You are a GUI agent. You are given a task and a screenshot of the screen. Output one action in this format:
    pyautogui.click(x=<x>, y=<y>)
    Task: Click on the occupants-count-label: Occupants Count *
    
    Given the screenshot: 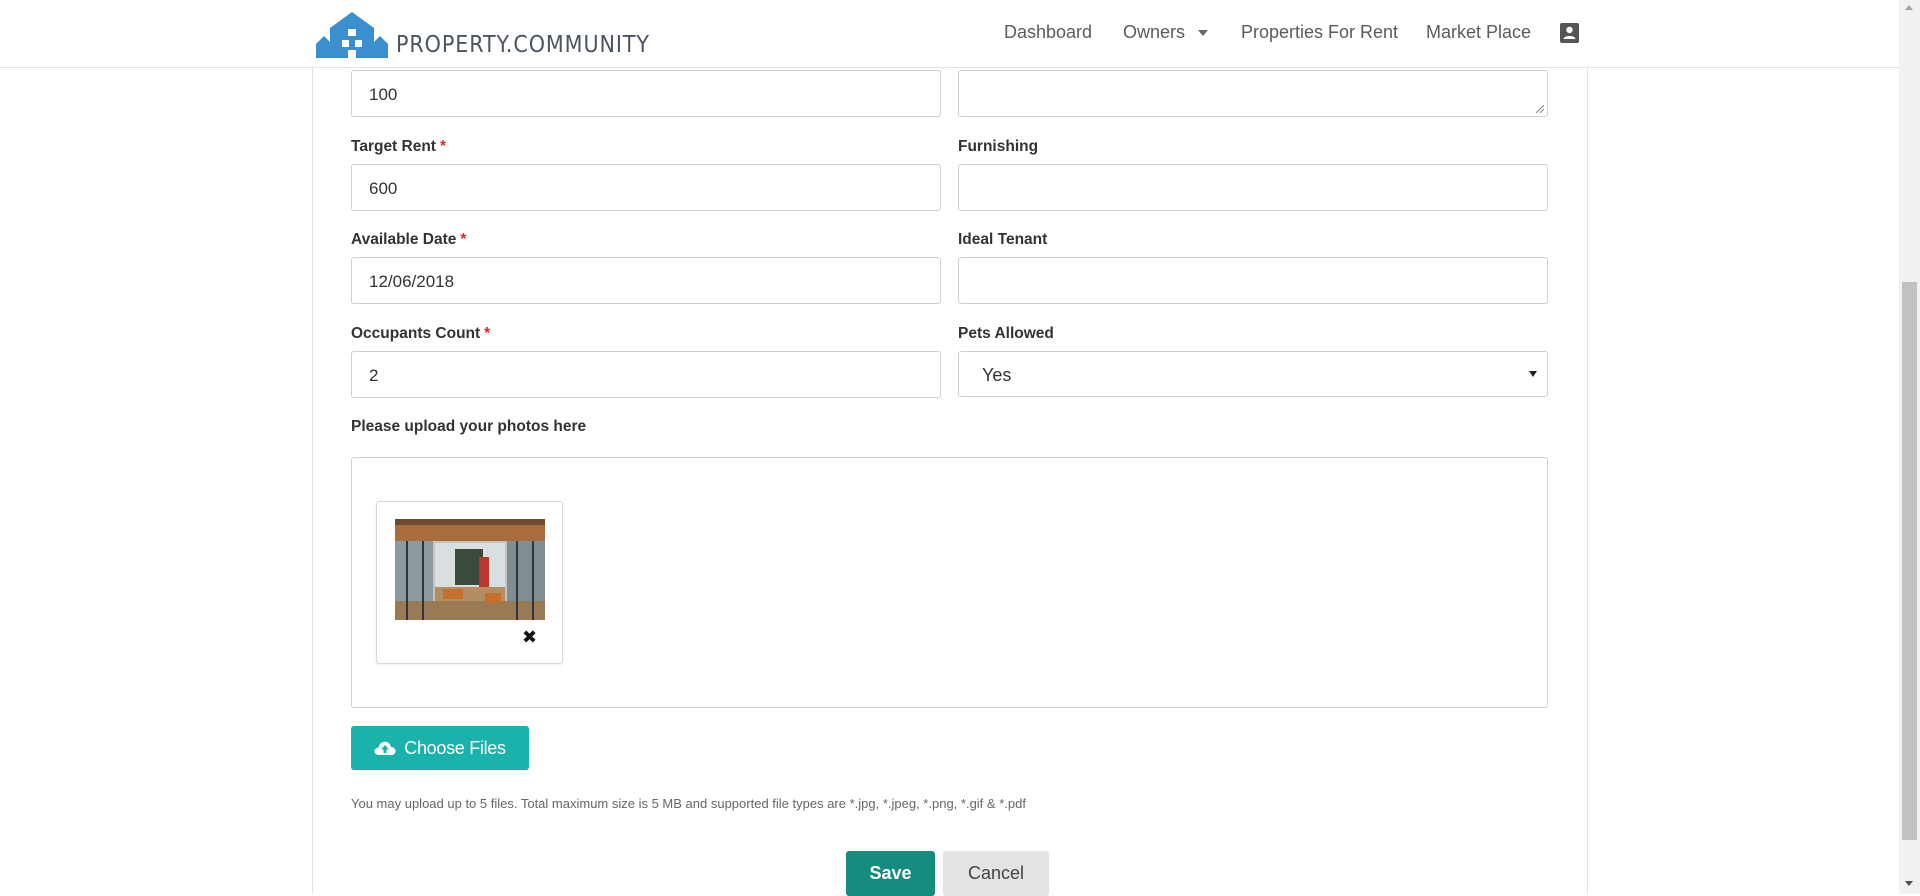 What is the action you would take?
    pyautogui.click(x=421, y=333)
    